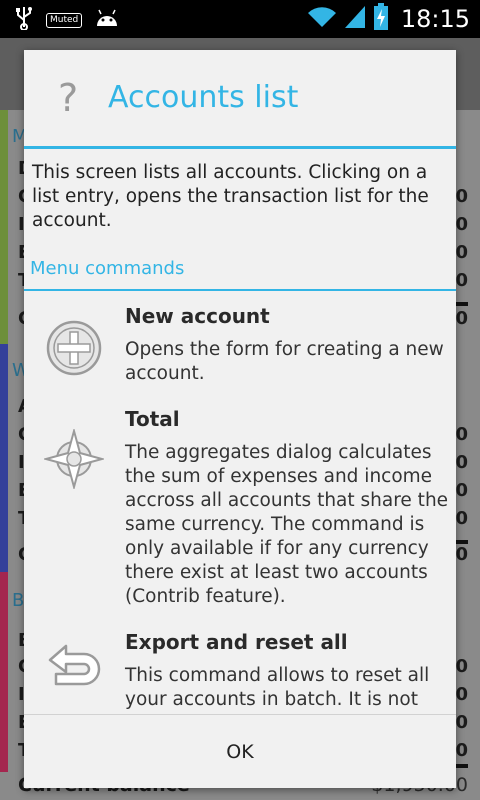 This screenshot has height=800, width=480. Describe the element at coordinates (355, 19) in the screenshot. I see `signal-icon` at that location.